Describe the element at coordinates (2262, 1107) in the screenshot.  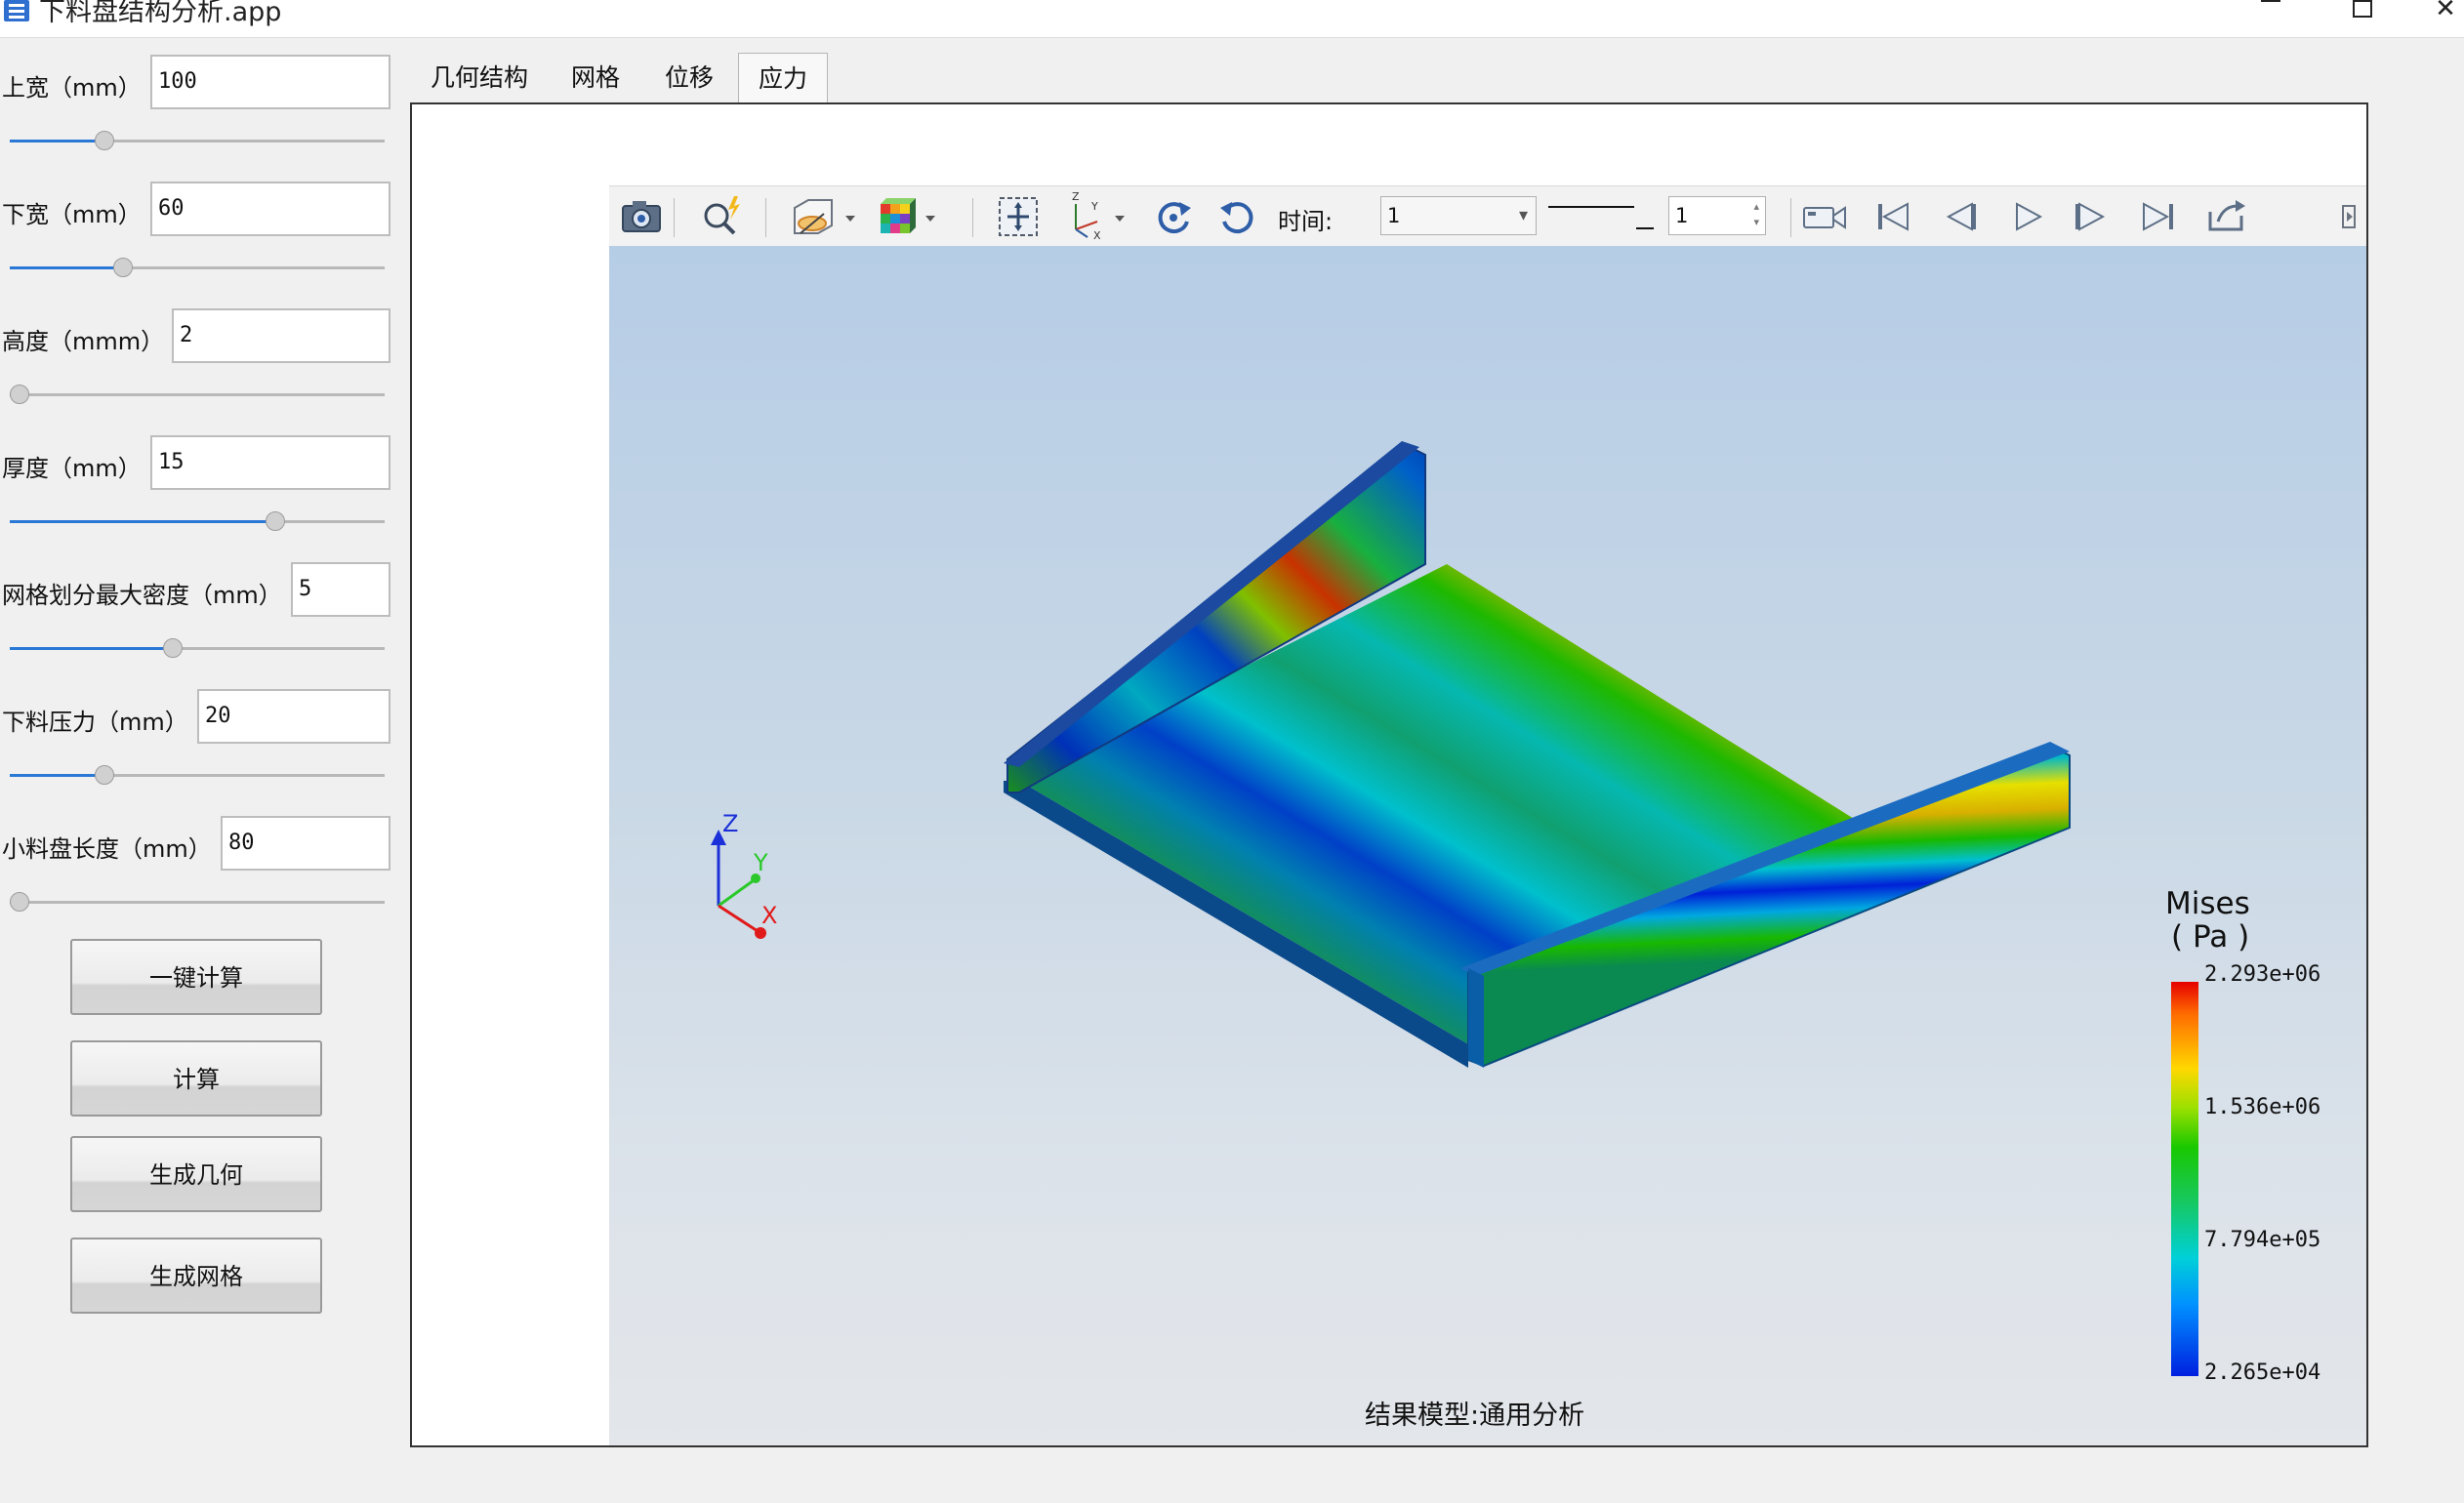
I see `legend-tick-2: 1.536e+06` at that location.